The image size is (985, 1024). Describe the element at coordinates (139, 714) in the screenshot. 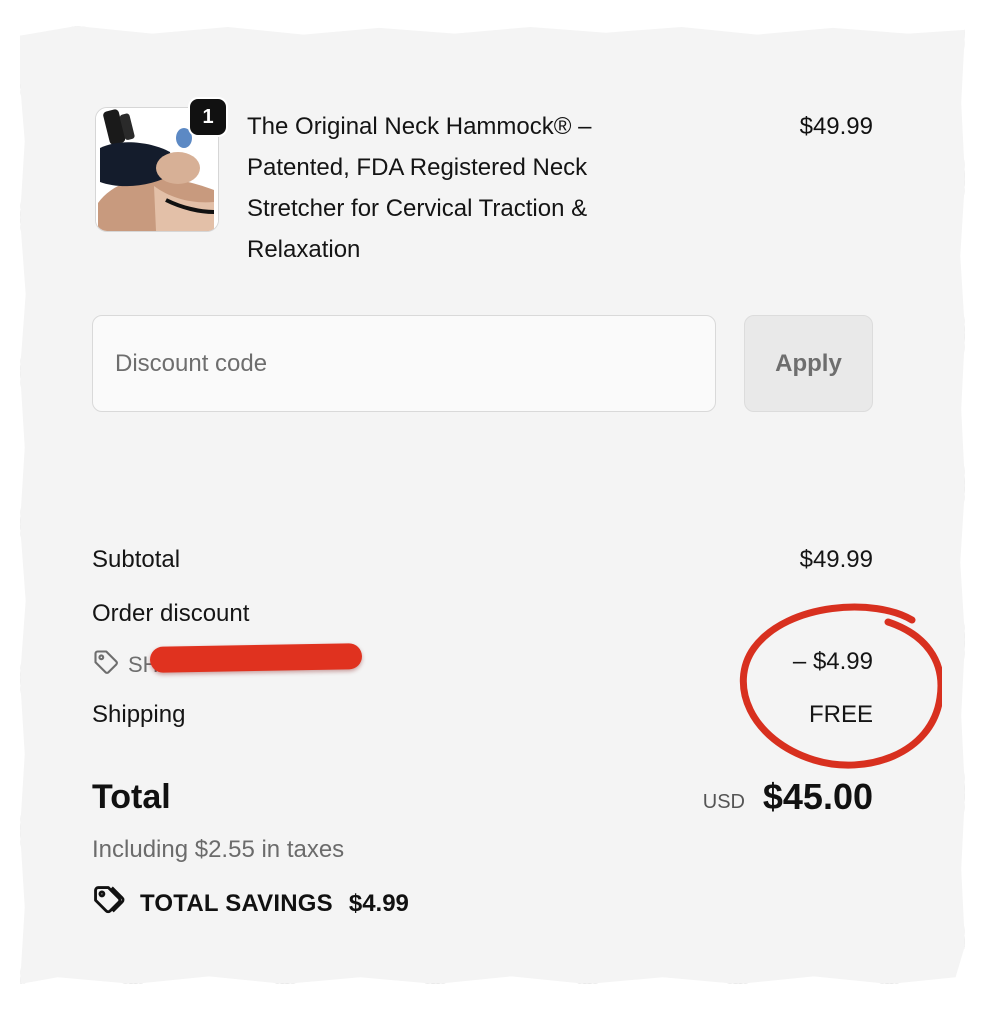

I see `shipping-label: Shipping` at that location.